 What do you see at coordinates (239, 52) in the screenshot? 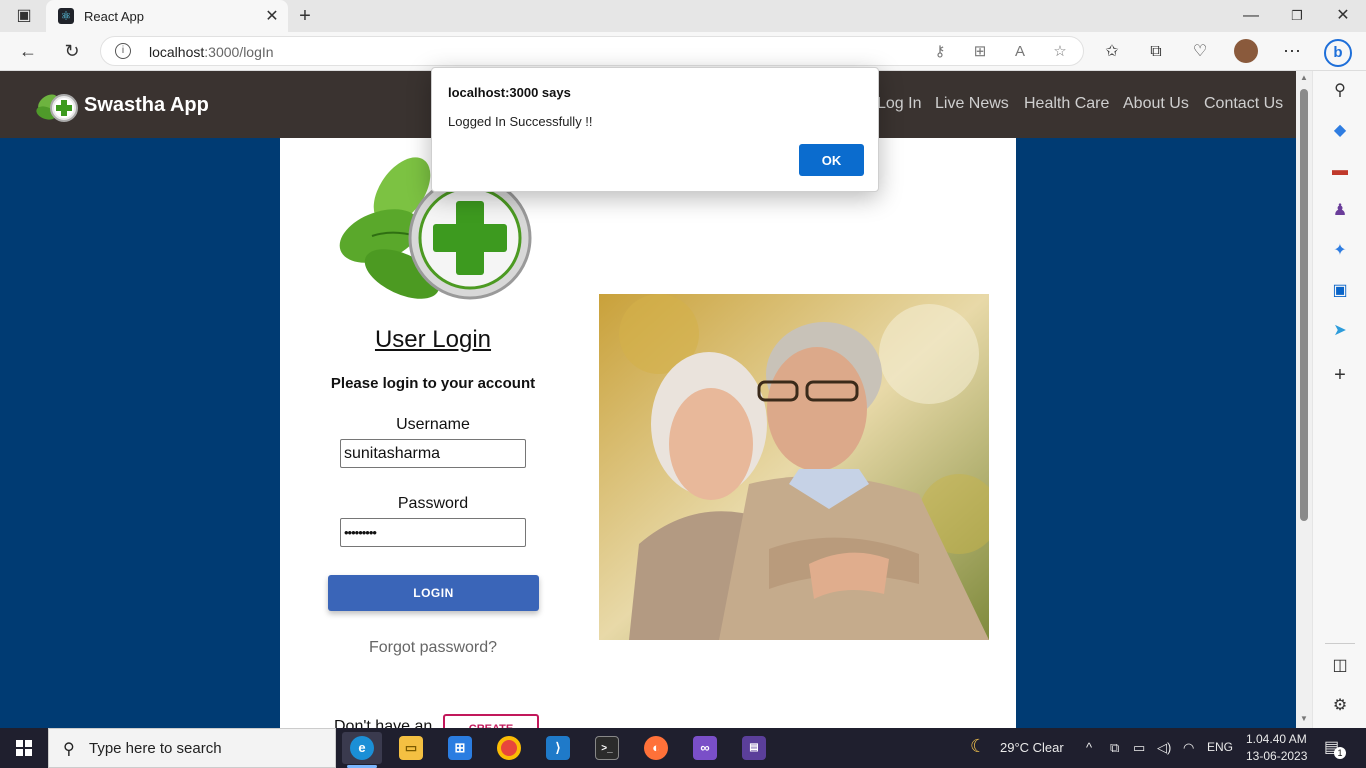
I see `url-path: :3000/logIn` at bounding box center [239, 52].